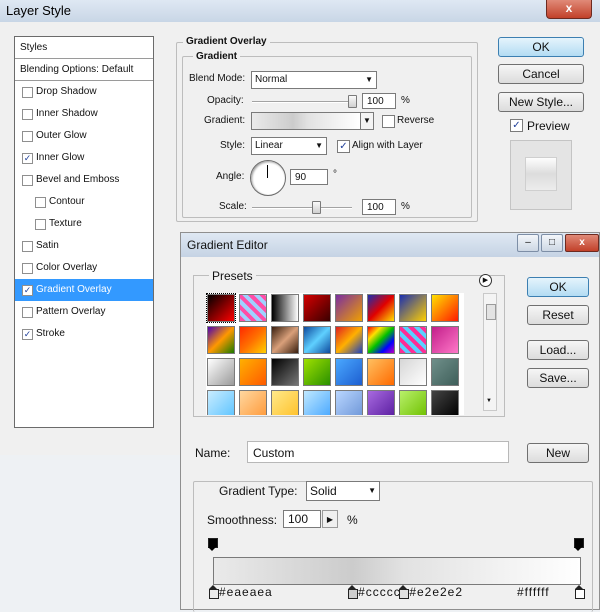  I want to click on style-item-label: Drop Shadow, so click(66, 91).